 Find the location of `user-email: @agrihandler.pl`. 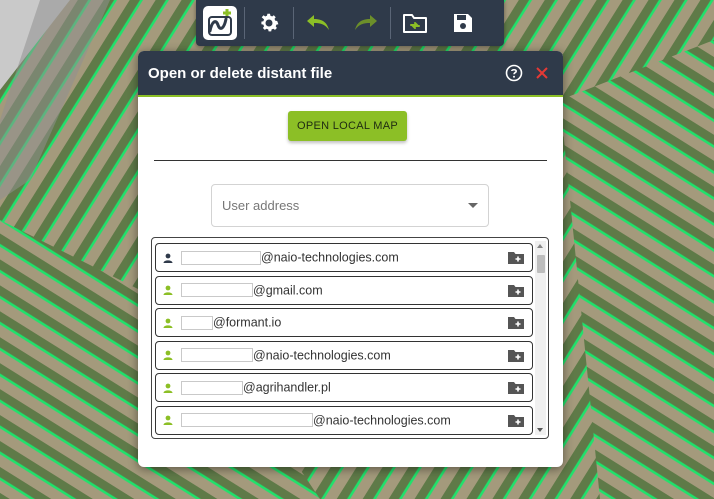

user-email: @agrihandler.pl is located at coordinates (344, 387).